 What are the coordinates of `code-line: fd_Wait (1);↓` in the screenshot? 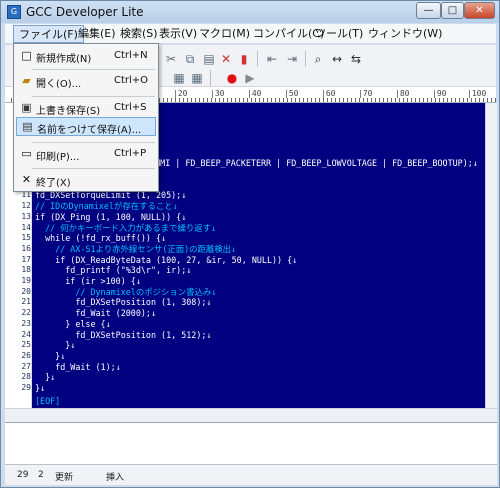 It's located at (78, 367).